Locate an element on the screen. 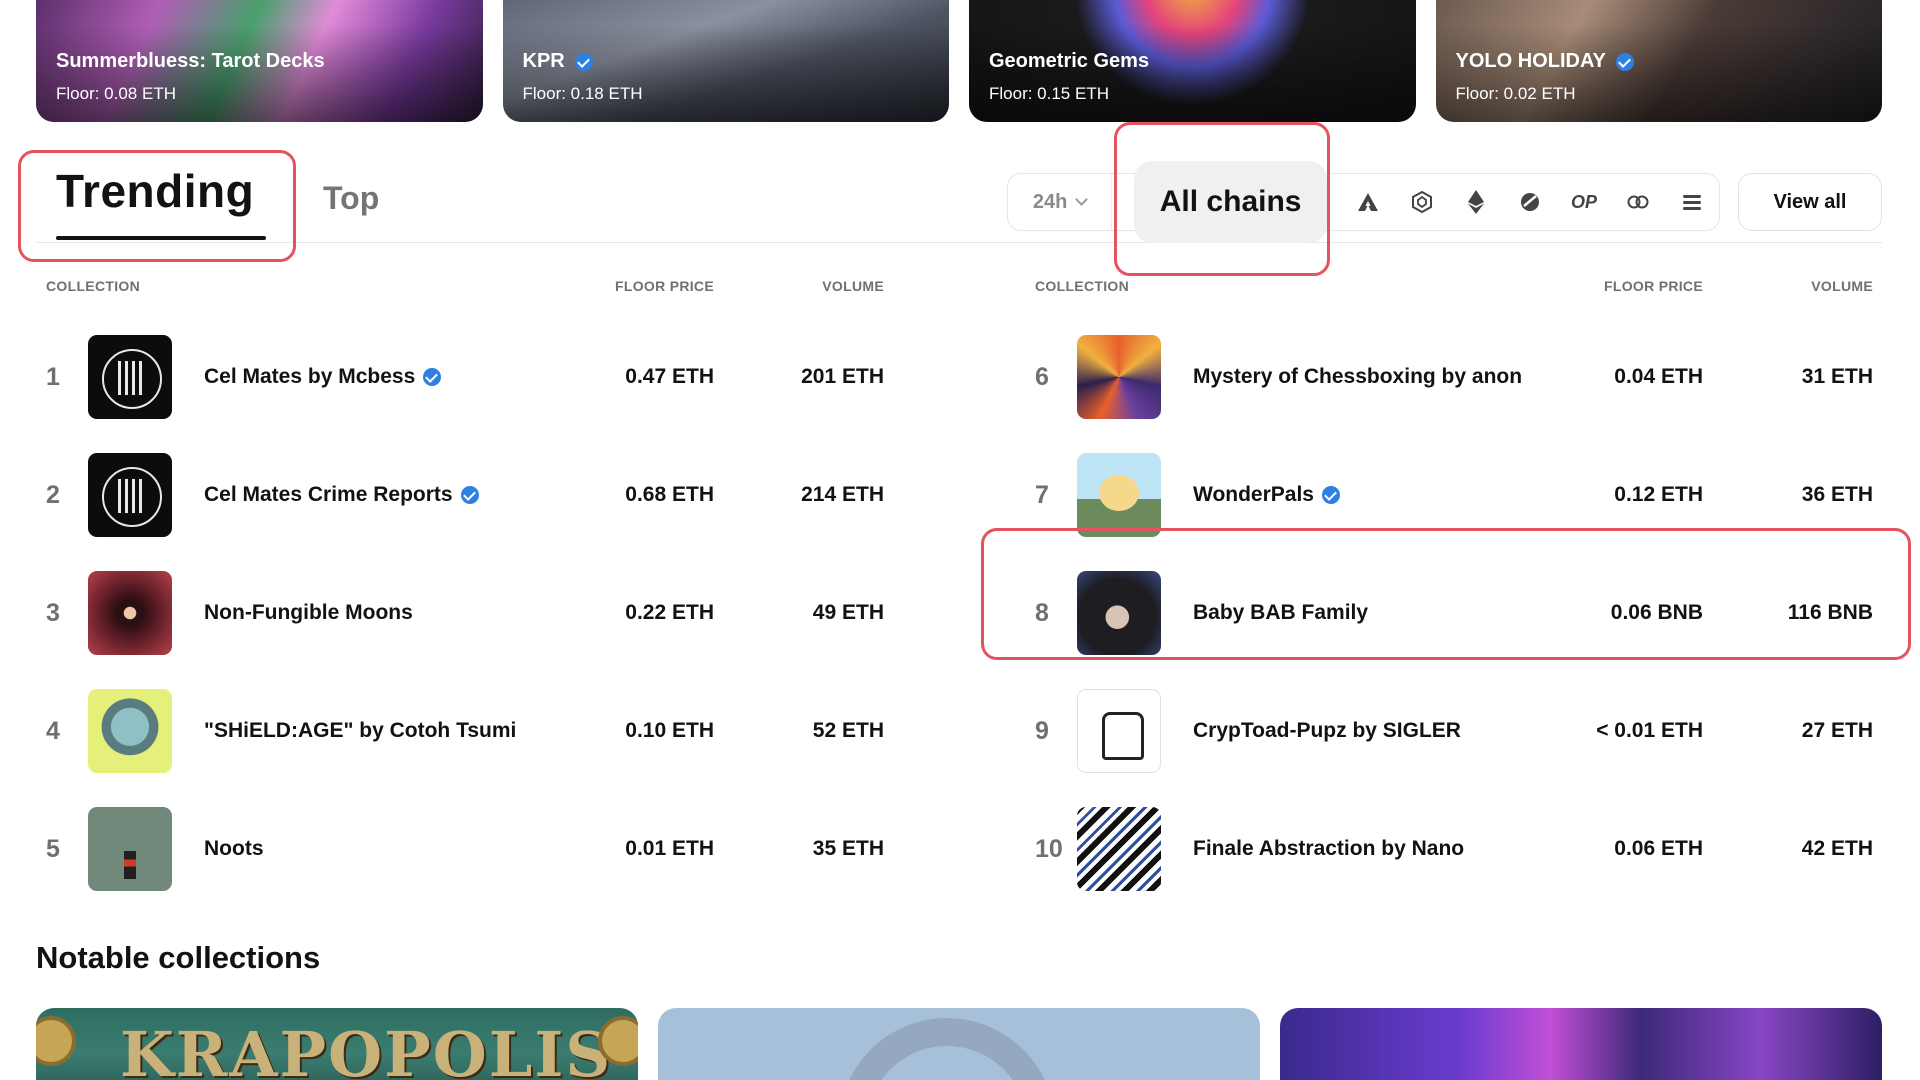 The height and width of the screenshot is (1080, 1920). collection-name: WonderPals is located at coordinates (1266, 495).